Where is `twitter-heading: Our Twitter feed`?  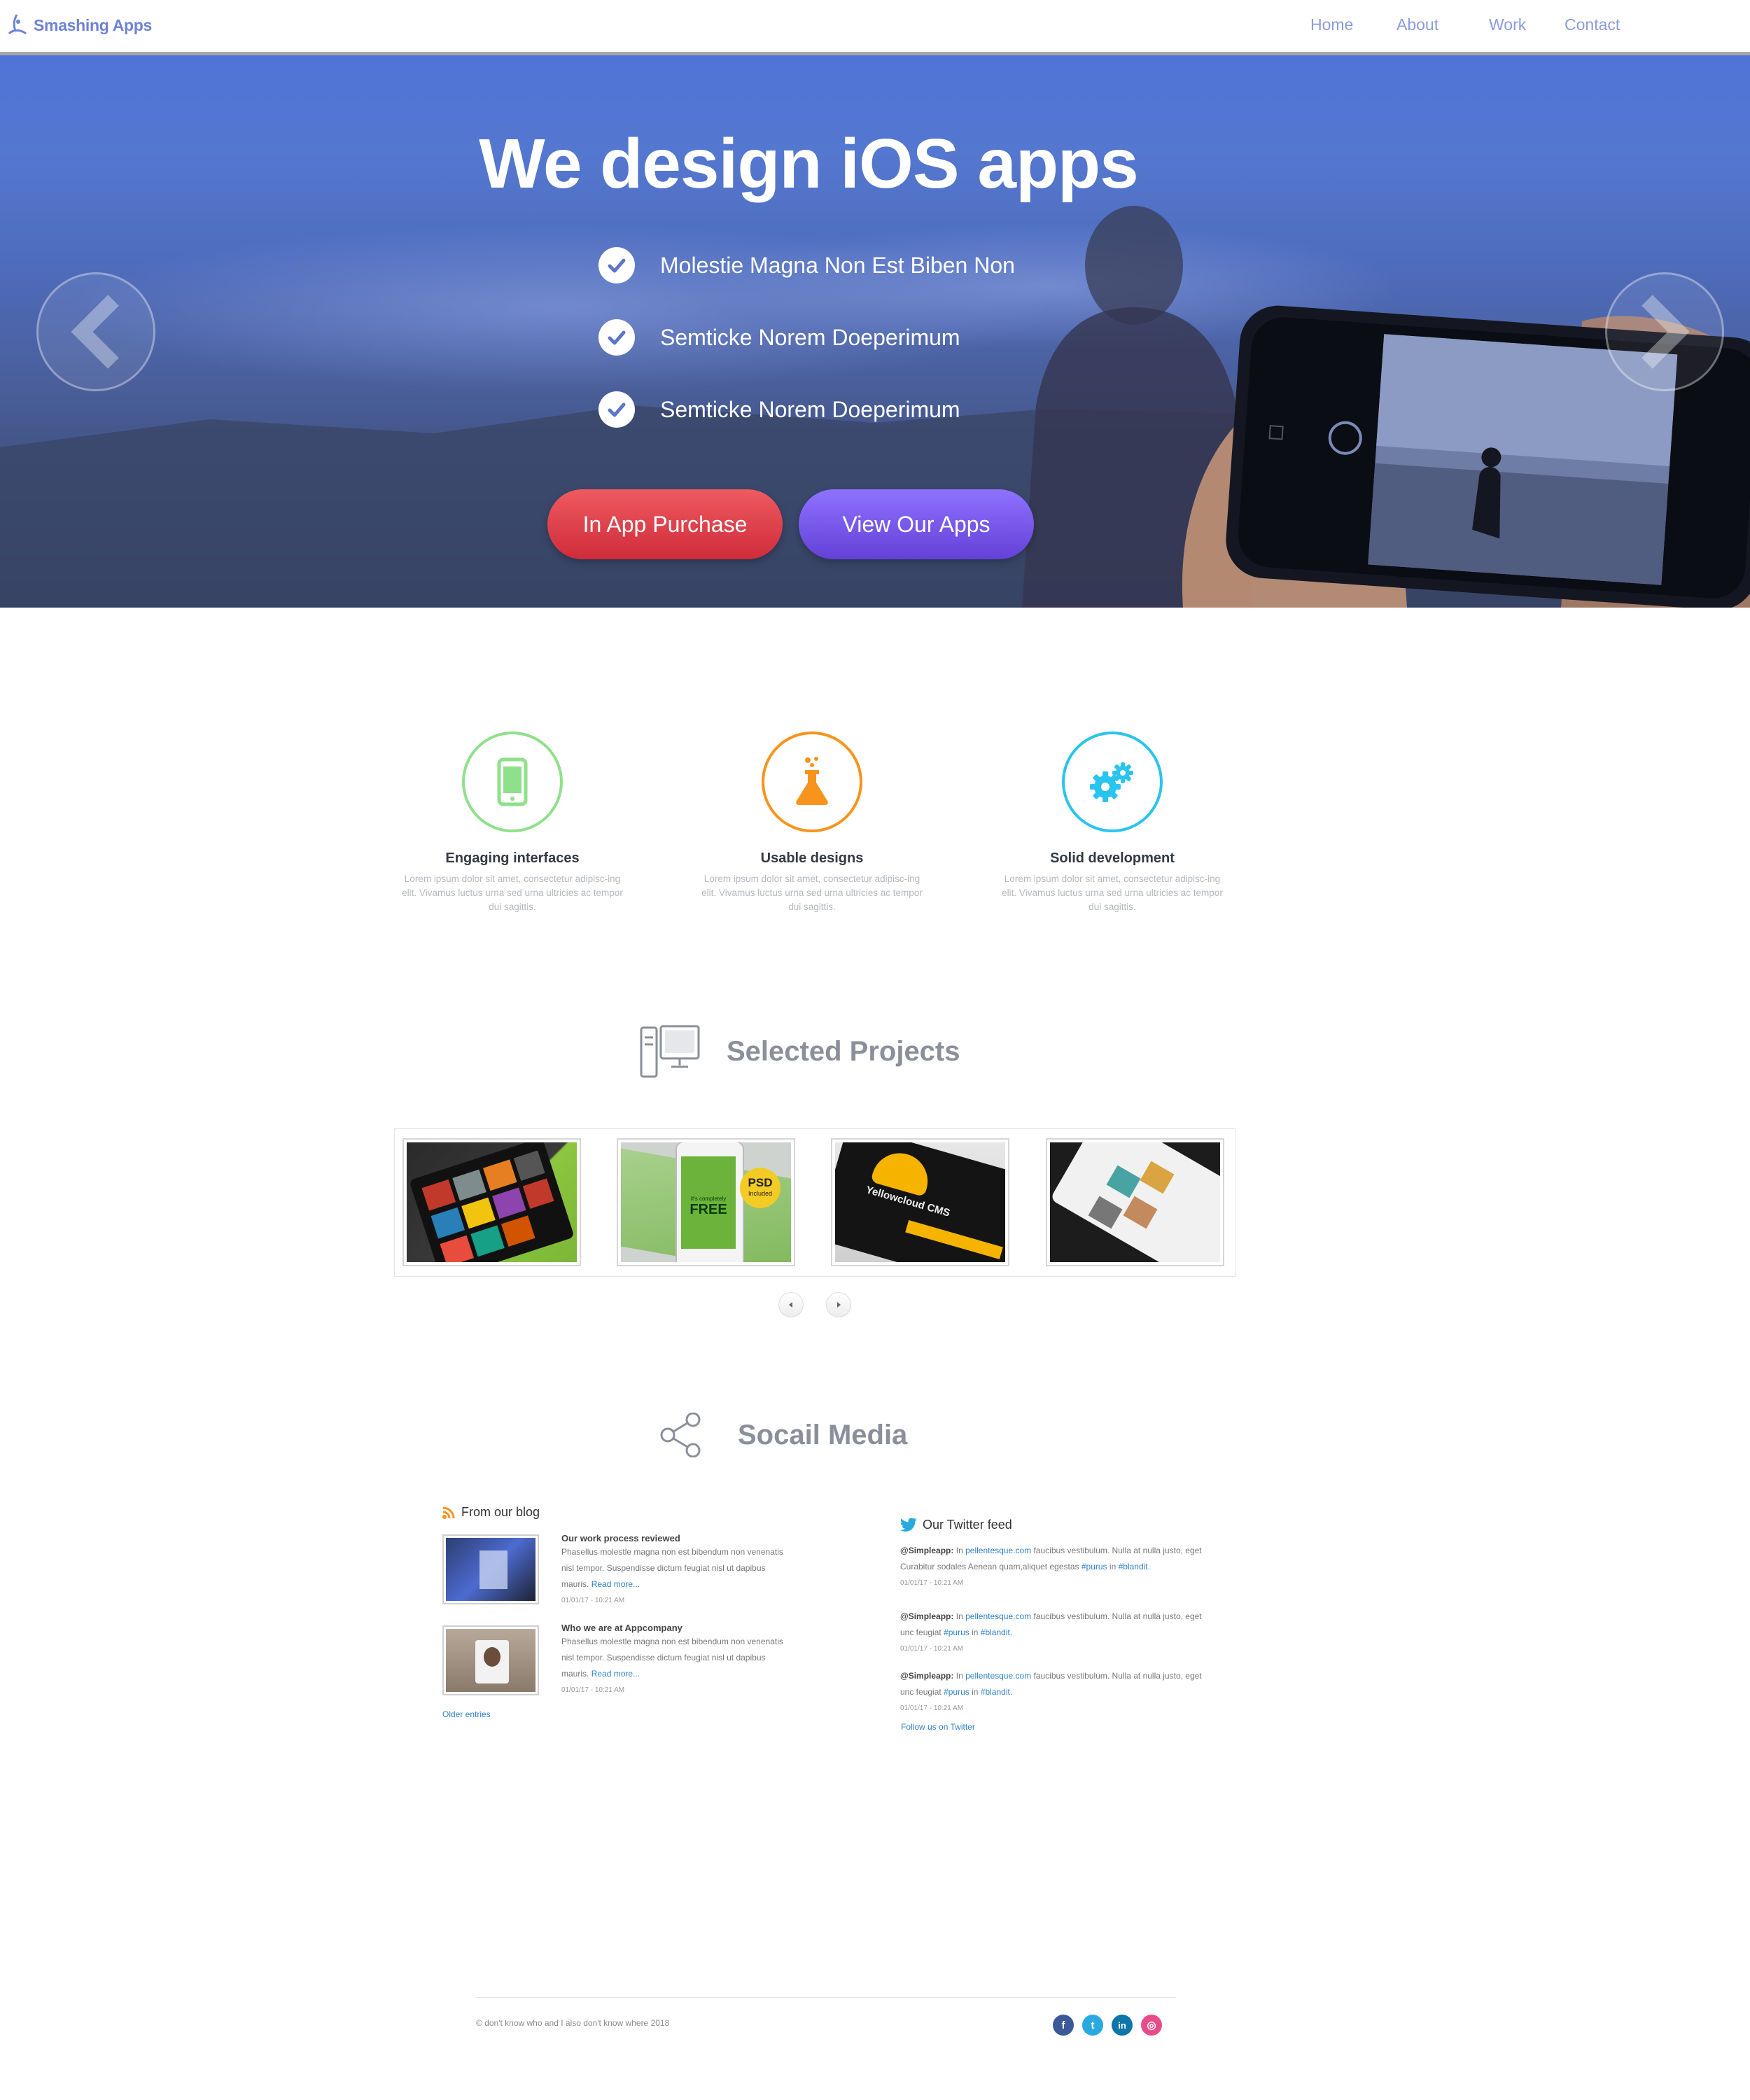
twitter-heading: Our Twitter feed is located at coordinates (956, 1525).